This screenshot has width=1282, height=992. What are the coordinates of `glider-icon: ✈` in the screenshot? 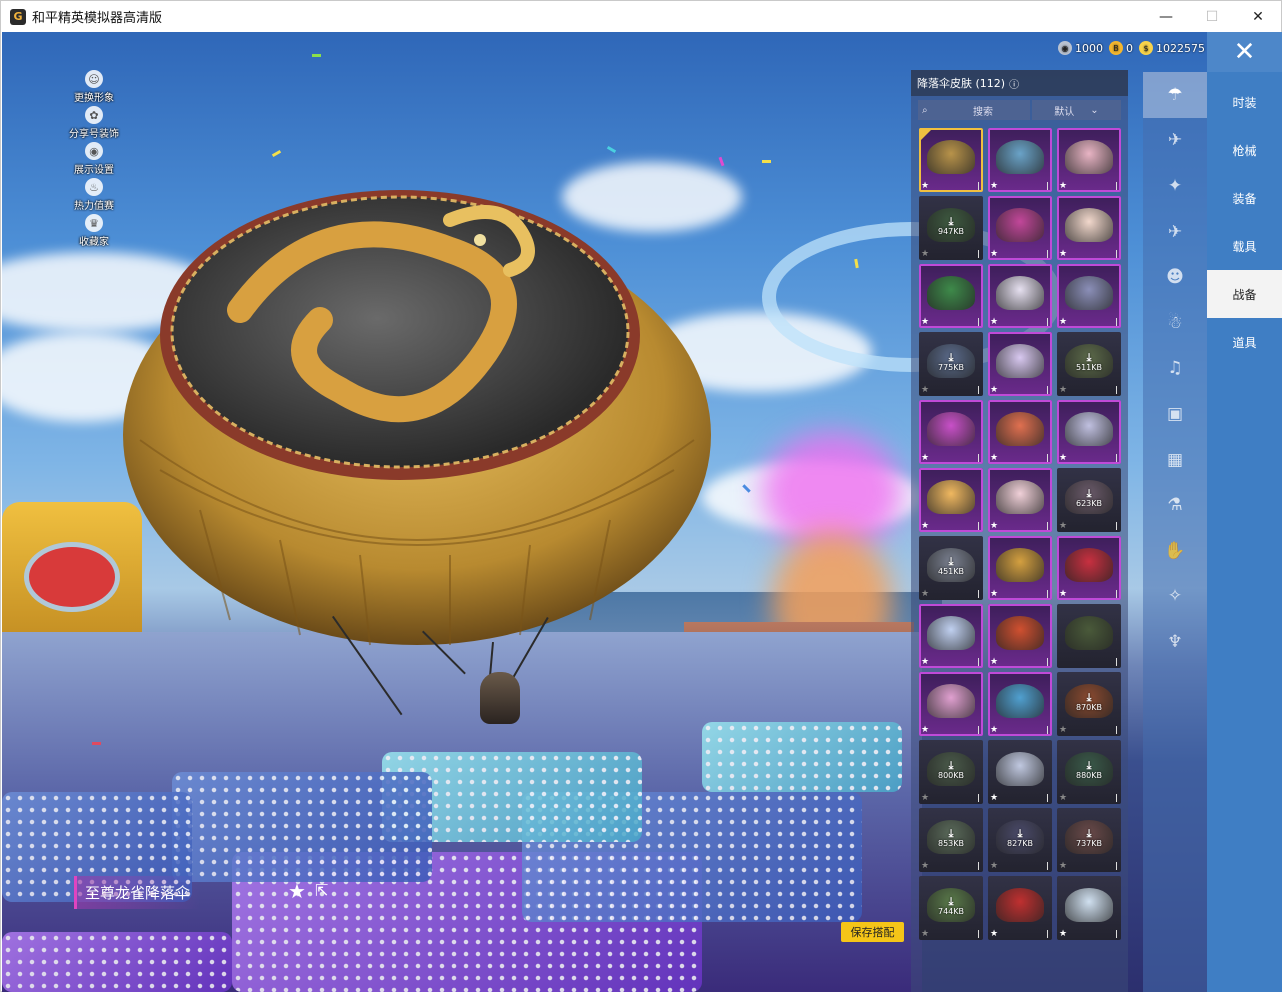 It's located at (1175, 141).